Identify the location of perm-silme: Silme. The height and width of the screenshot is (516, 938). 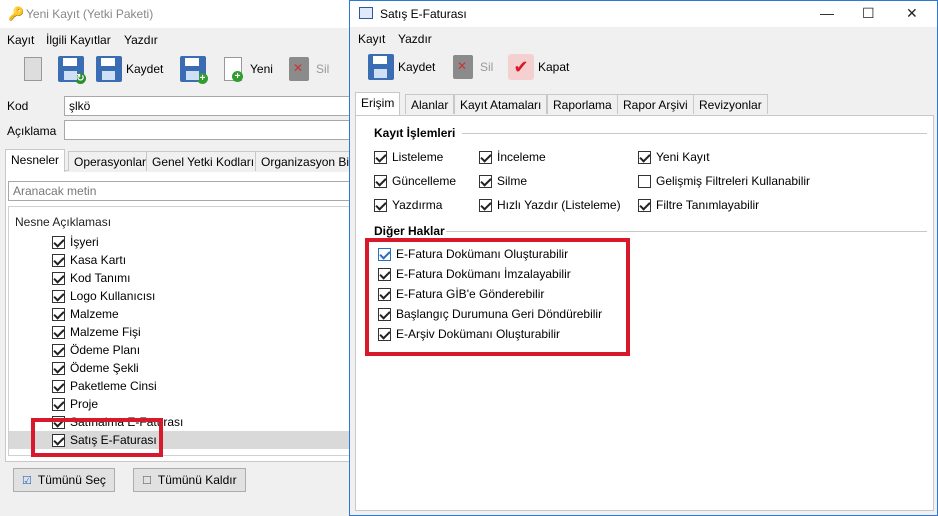
(503, 181).